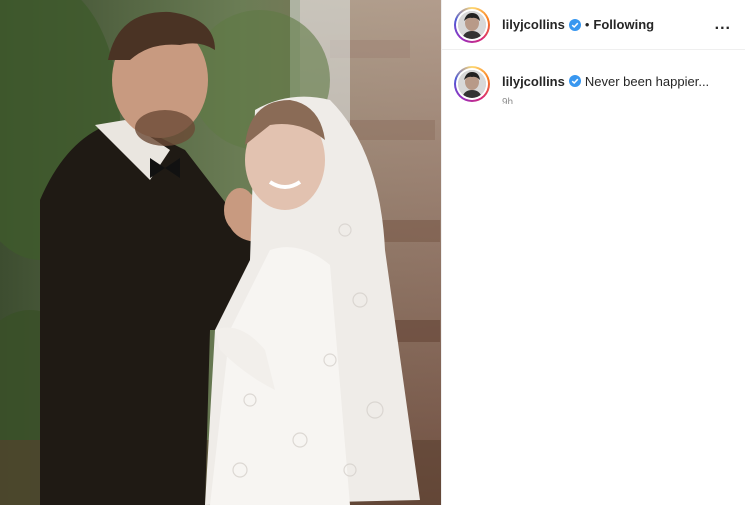 This screenshot has height=505, width=745. What do you see at coordinates (533, 24) in the screenshot?
I see `author-username: lilyjcollins` at bounding box center [533, 24].